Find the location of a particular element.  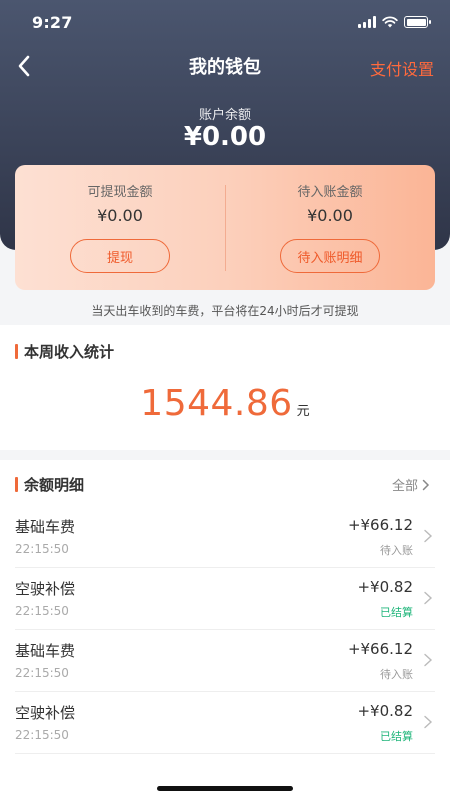

status-icons is located at coordinates (394, 22).